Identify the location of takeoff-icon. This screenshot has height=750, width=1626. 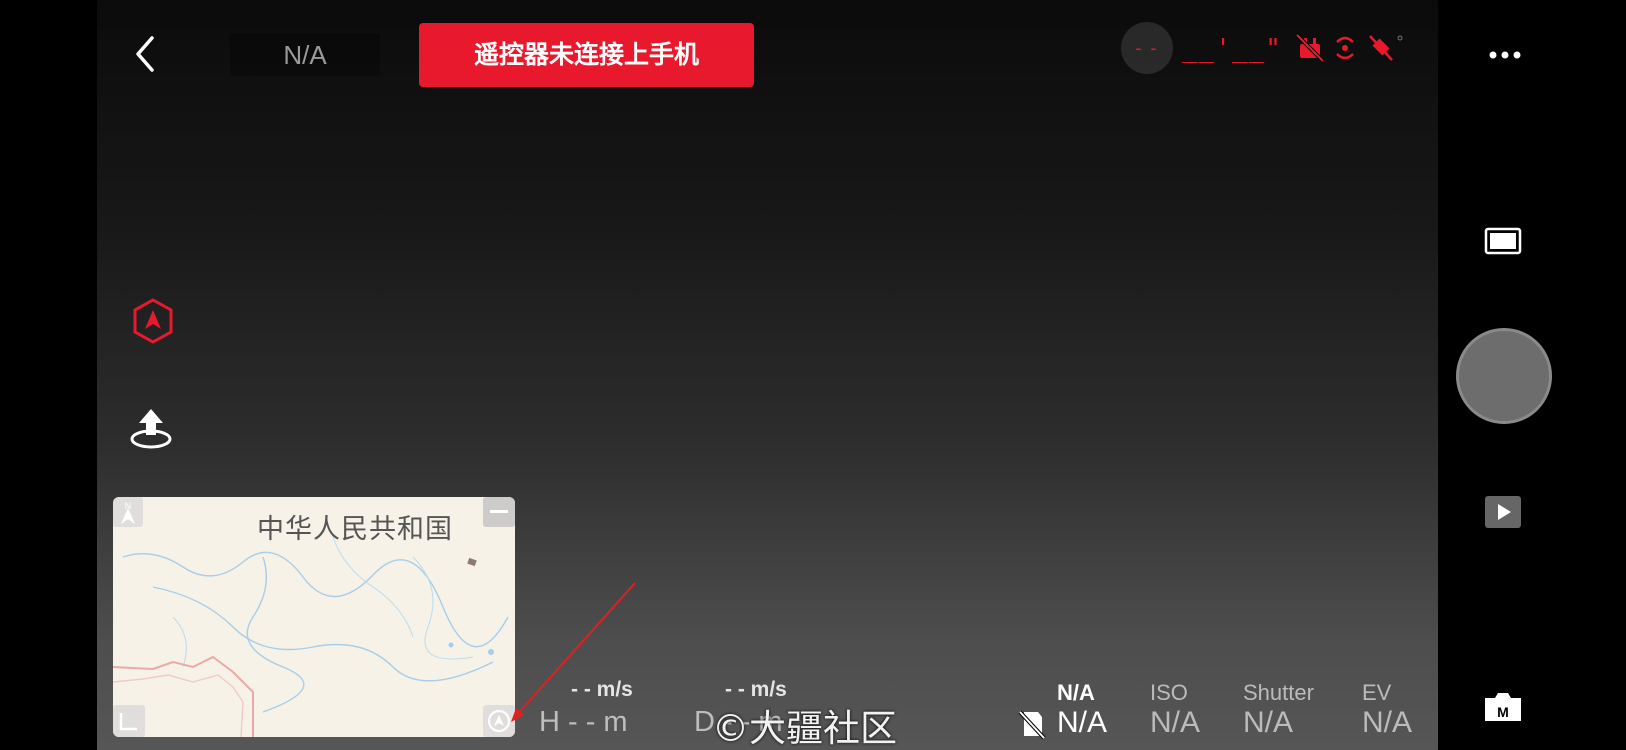
(151, 429).